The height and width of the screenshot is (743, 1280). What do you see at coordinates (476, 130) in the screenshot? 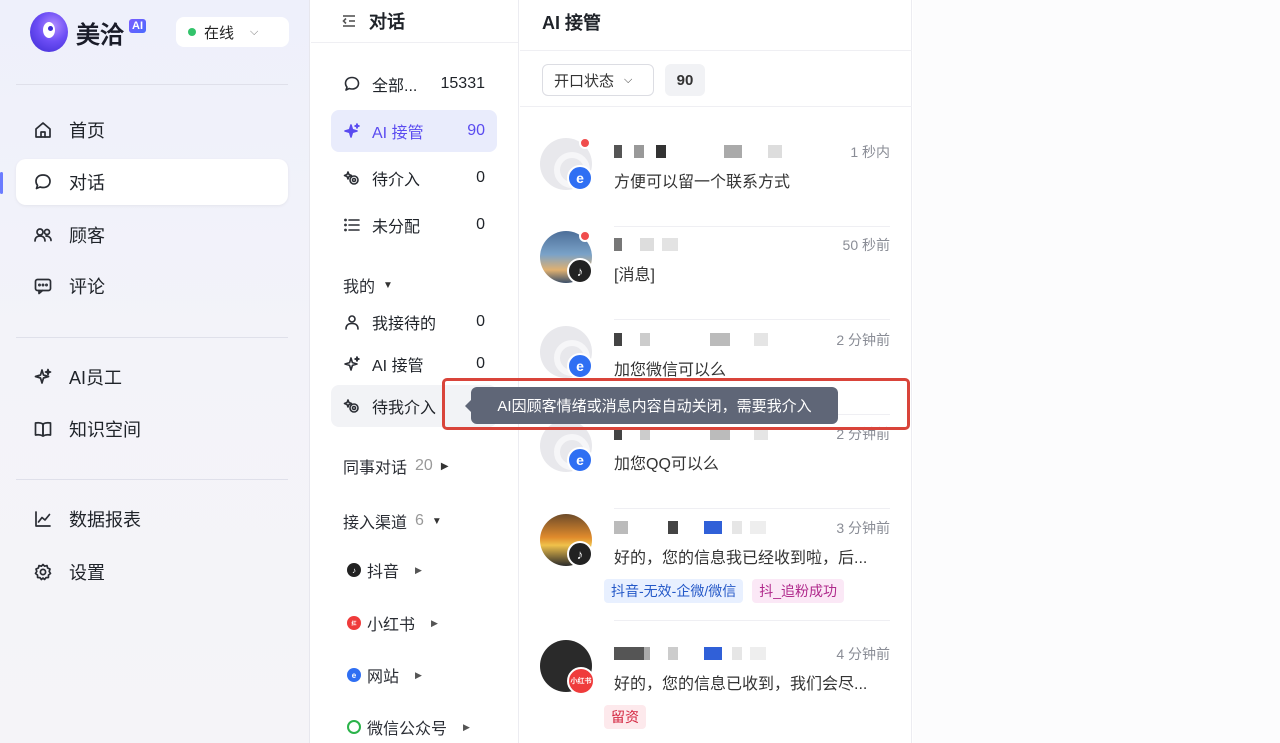
I see `filter-count: 90` at bounding box center [476, 130].